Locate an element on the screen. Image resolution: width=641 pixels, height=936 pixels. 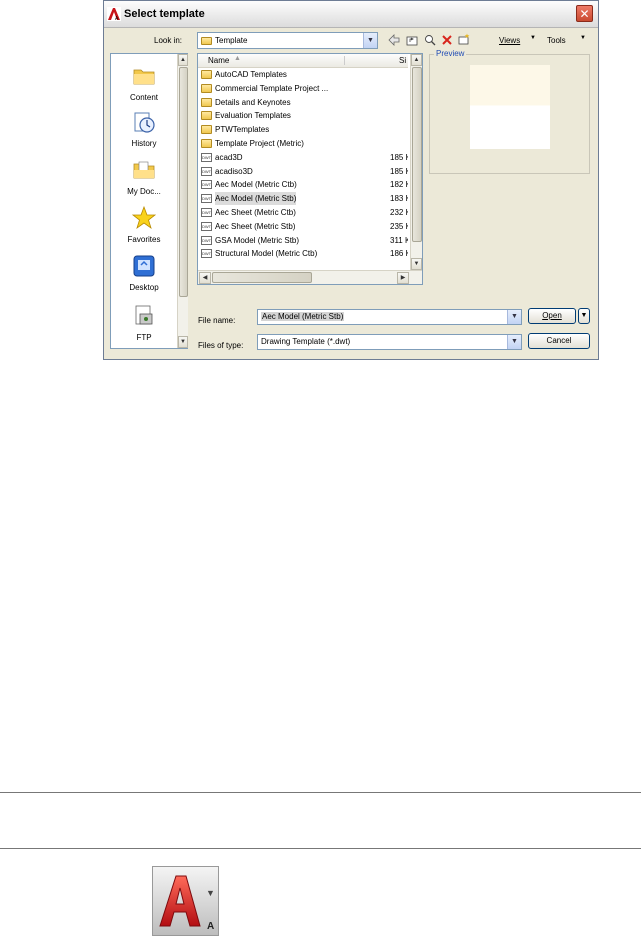
look-in-dropdown: Template ▼ is located at coordinates (287, 40).